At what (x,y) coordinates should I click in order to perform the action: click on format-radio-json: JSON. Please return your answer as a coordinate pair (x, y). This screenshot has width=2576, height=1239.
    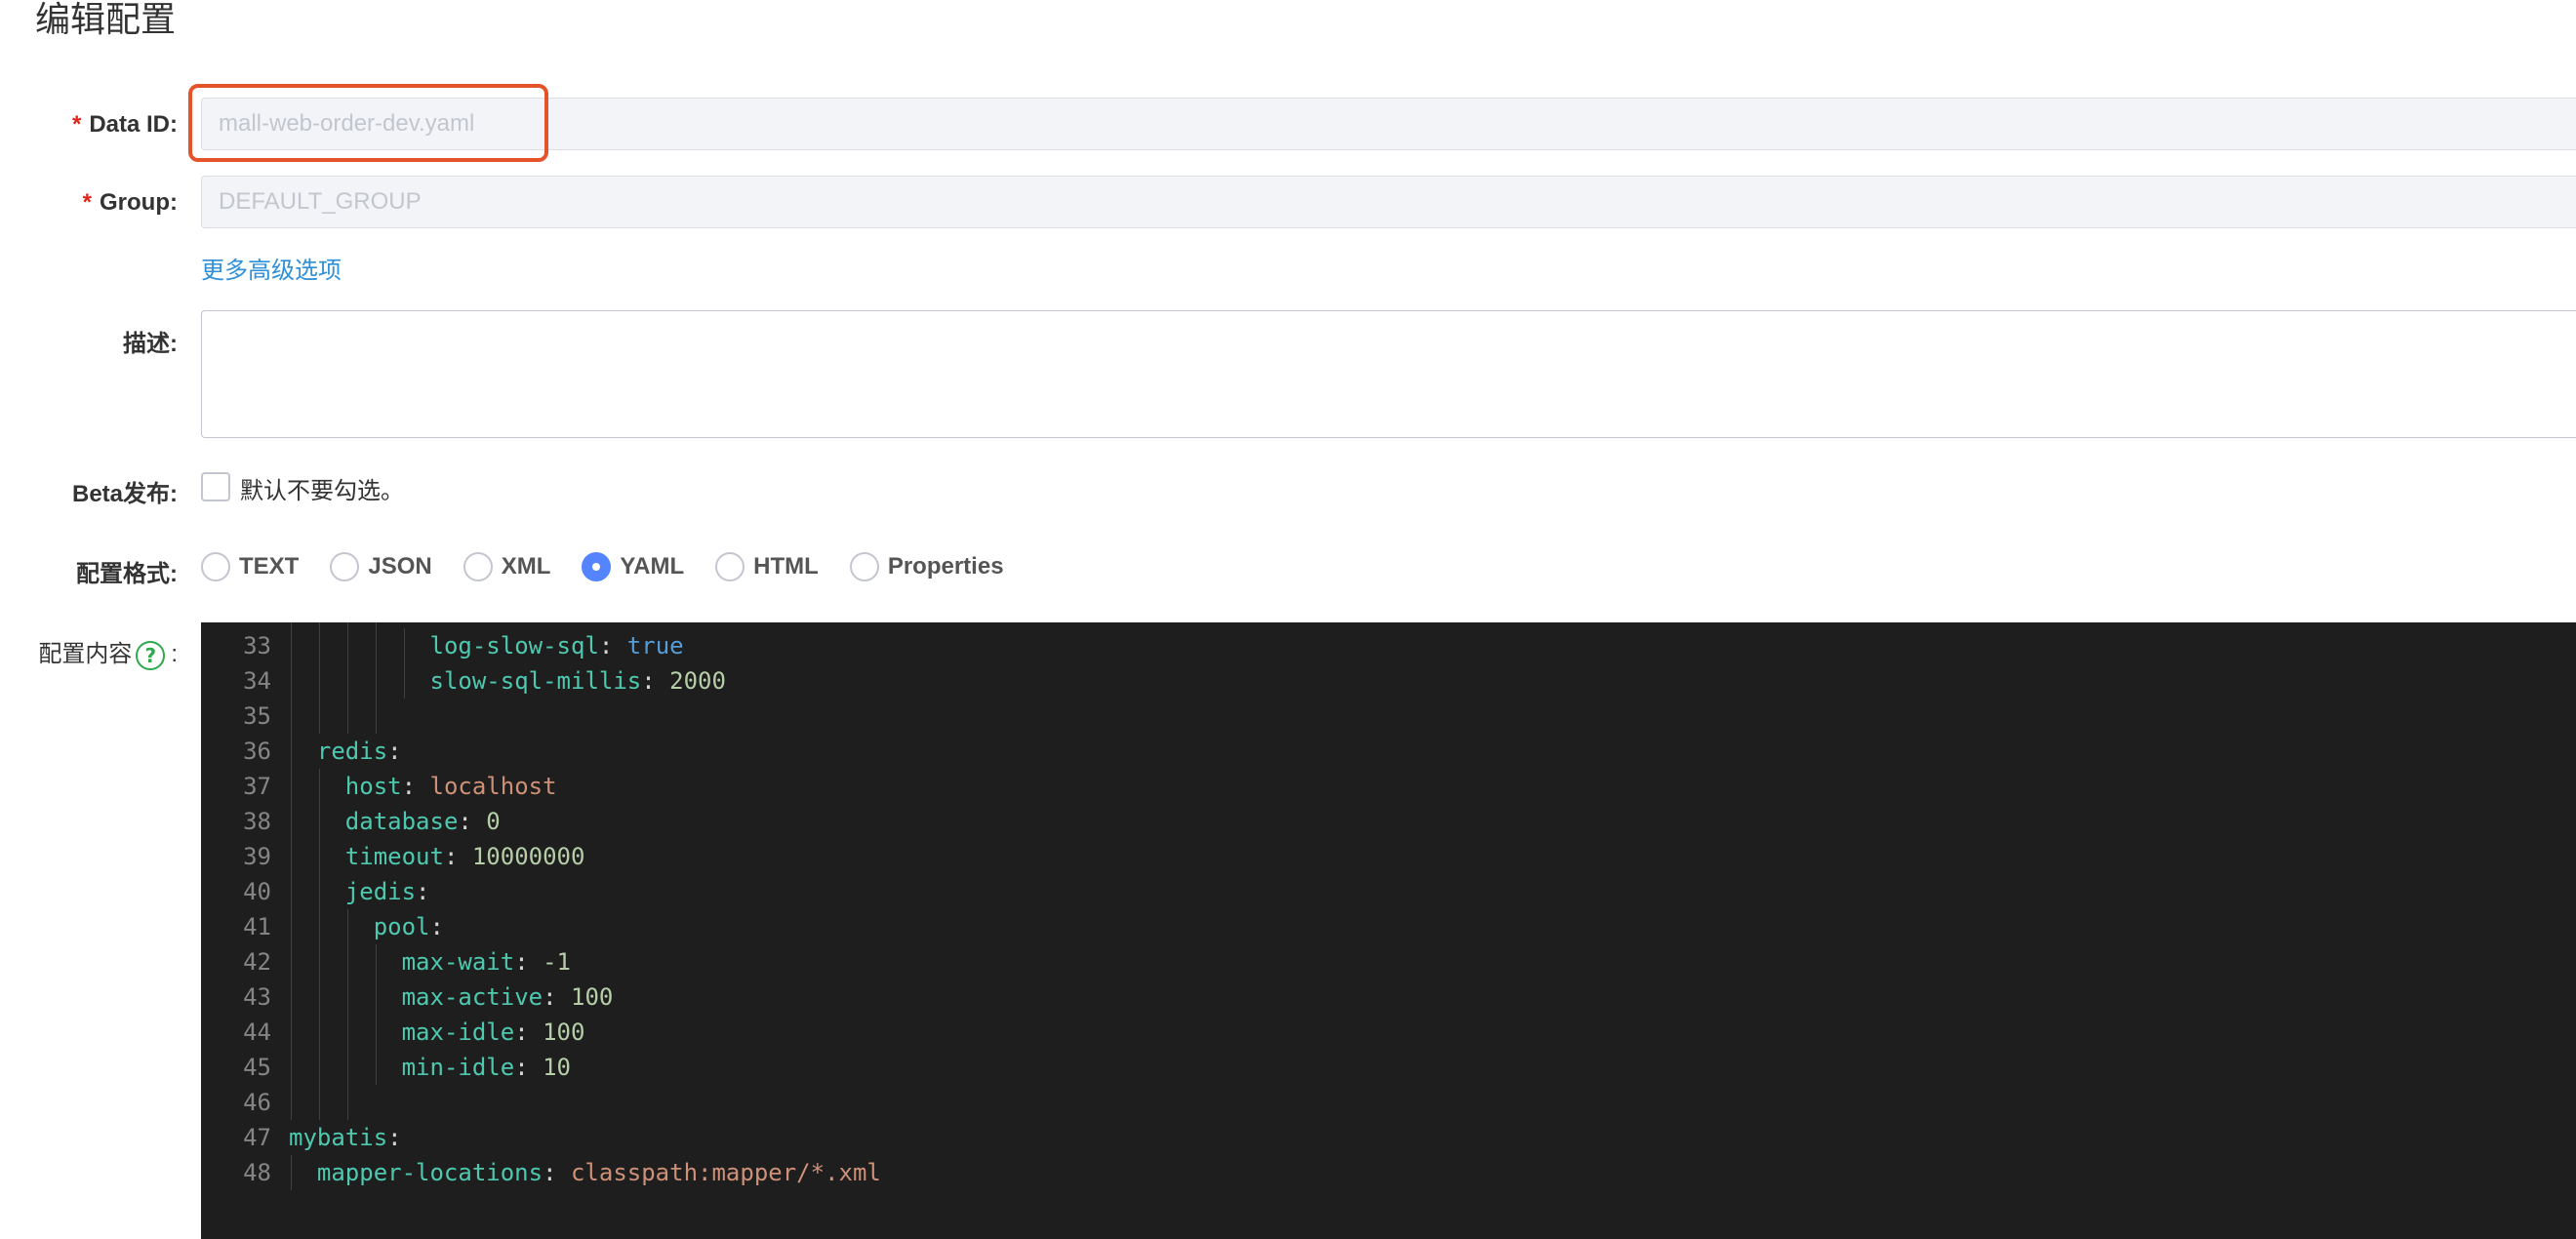
    Looking at the image, I should click on (381, 566).